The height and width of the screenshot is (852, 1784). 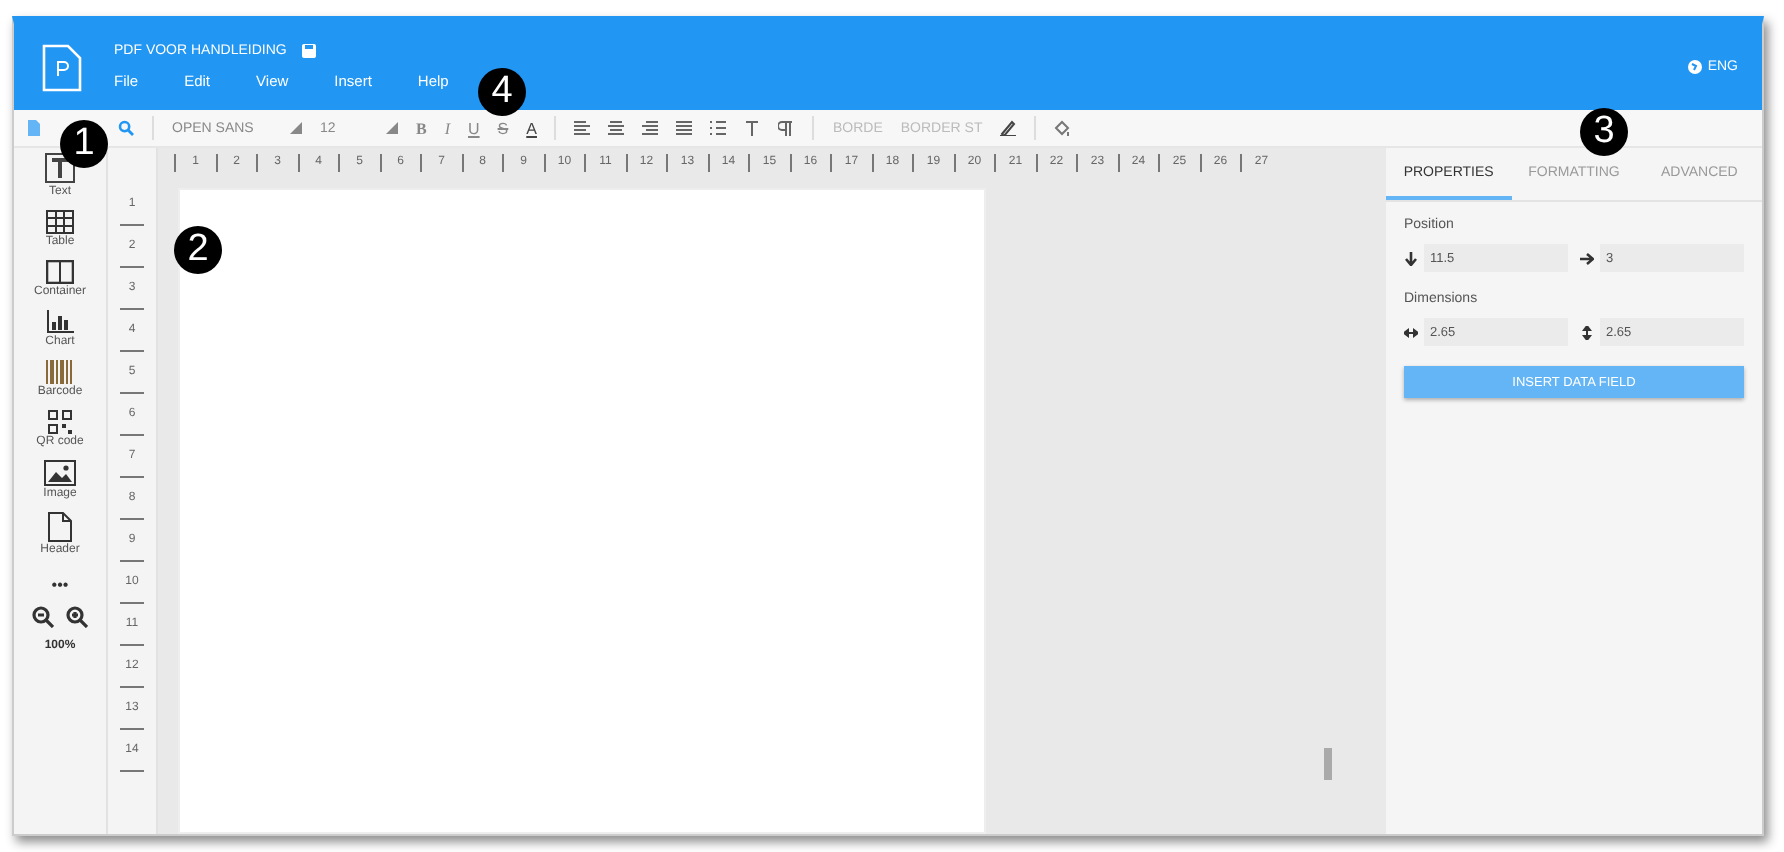 I want to click on text-tool-icon, so click(x=60, y=168).